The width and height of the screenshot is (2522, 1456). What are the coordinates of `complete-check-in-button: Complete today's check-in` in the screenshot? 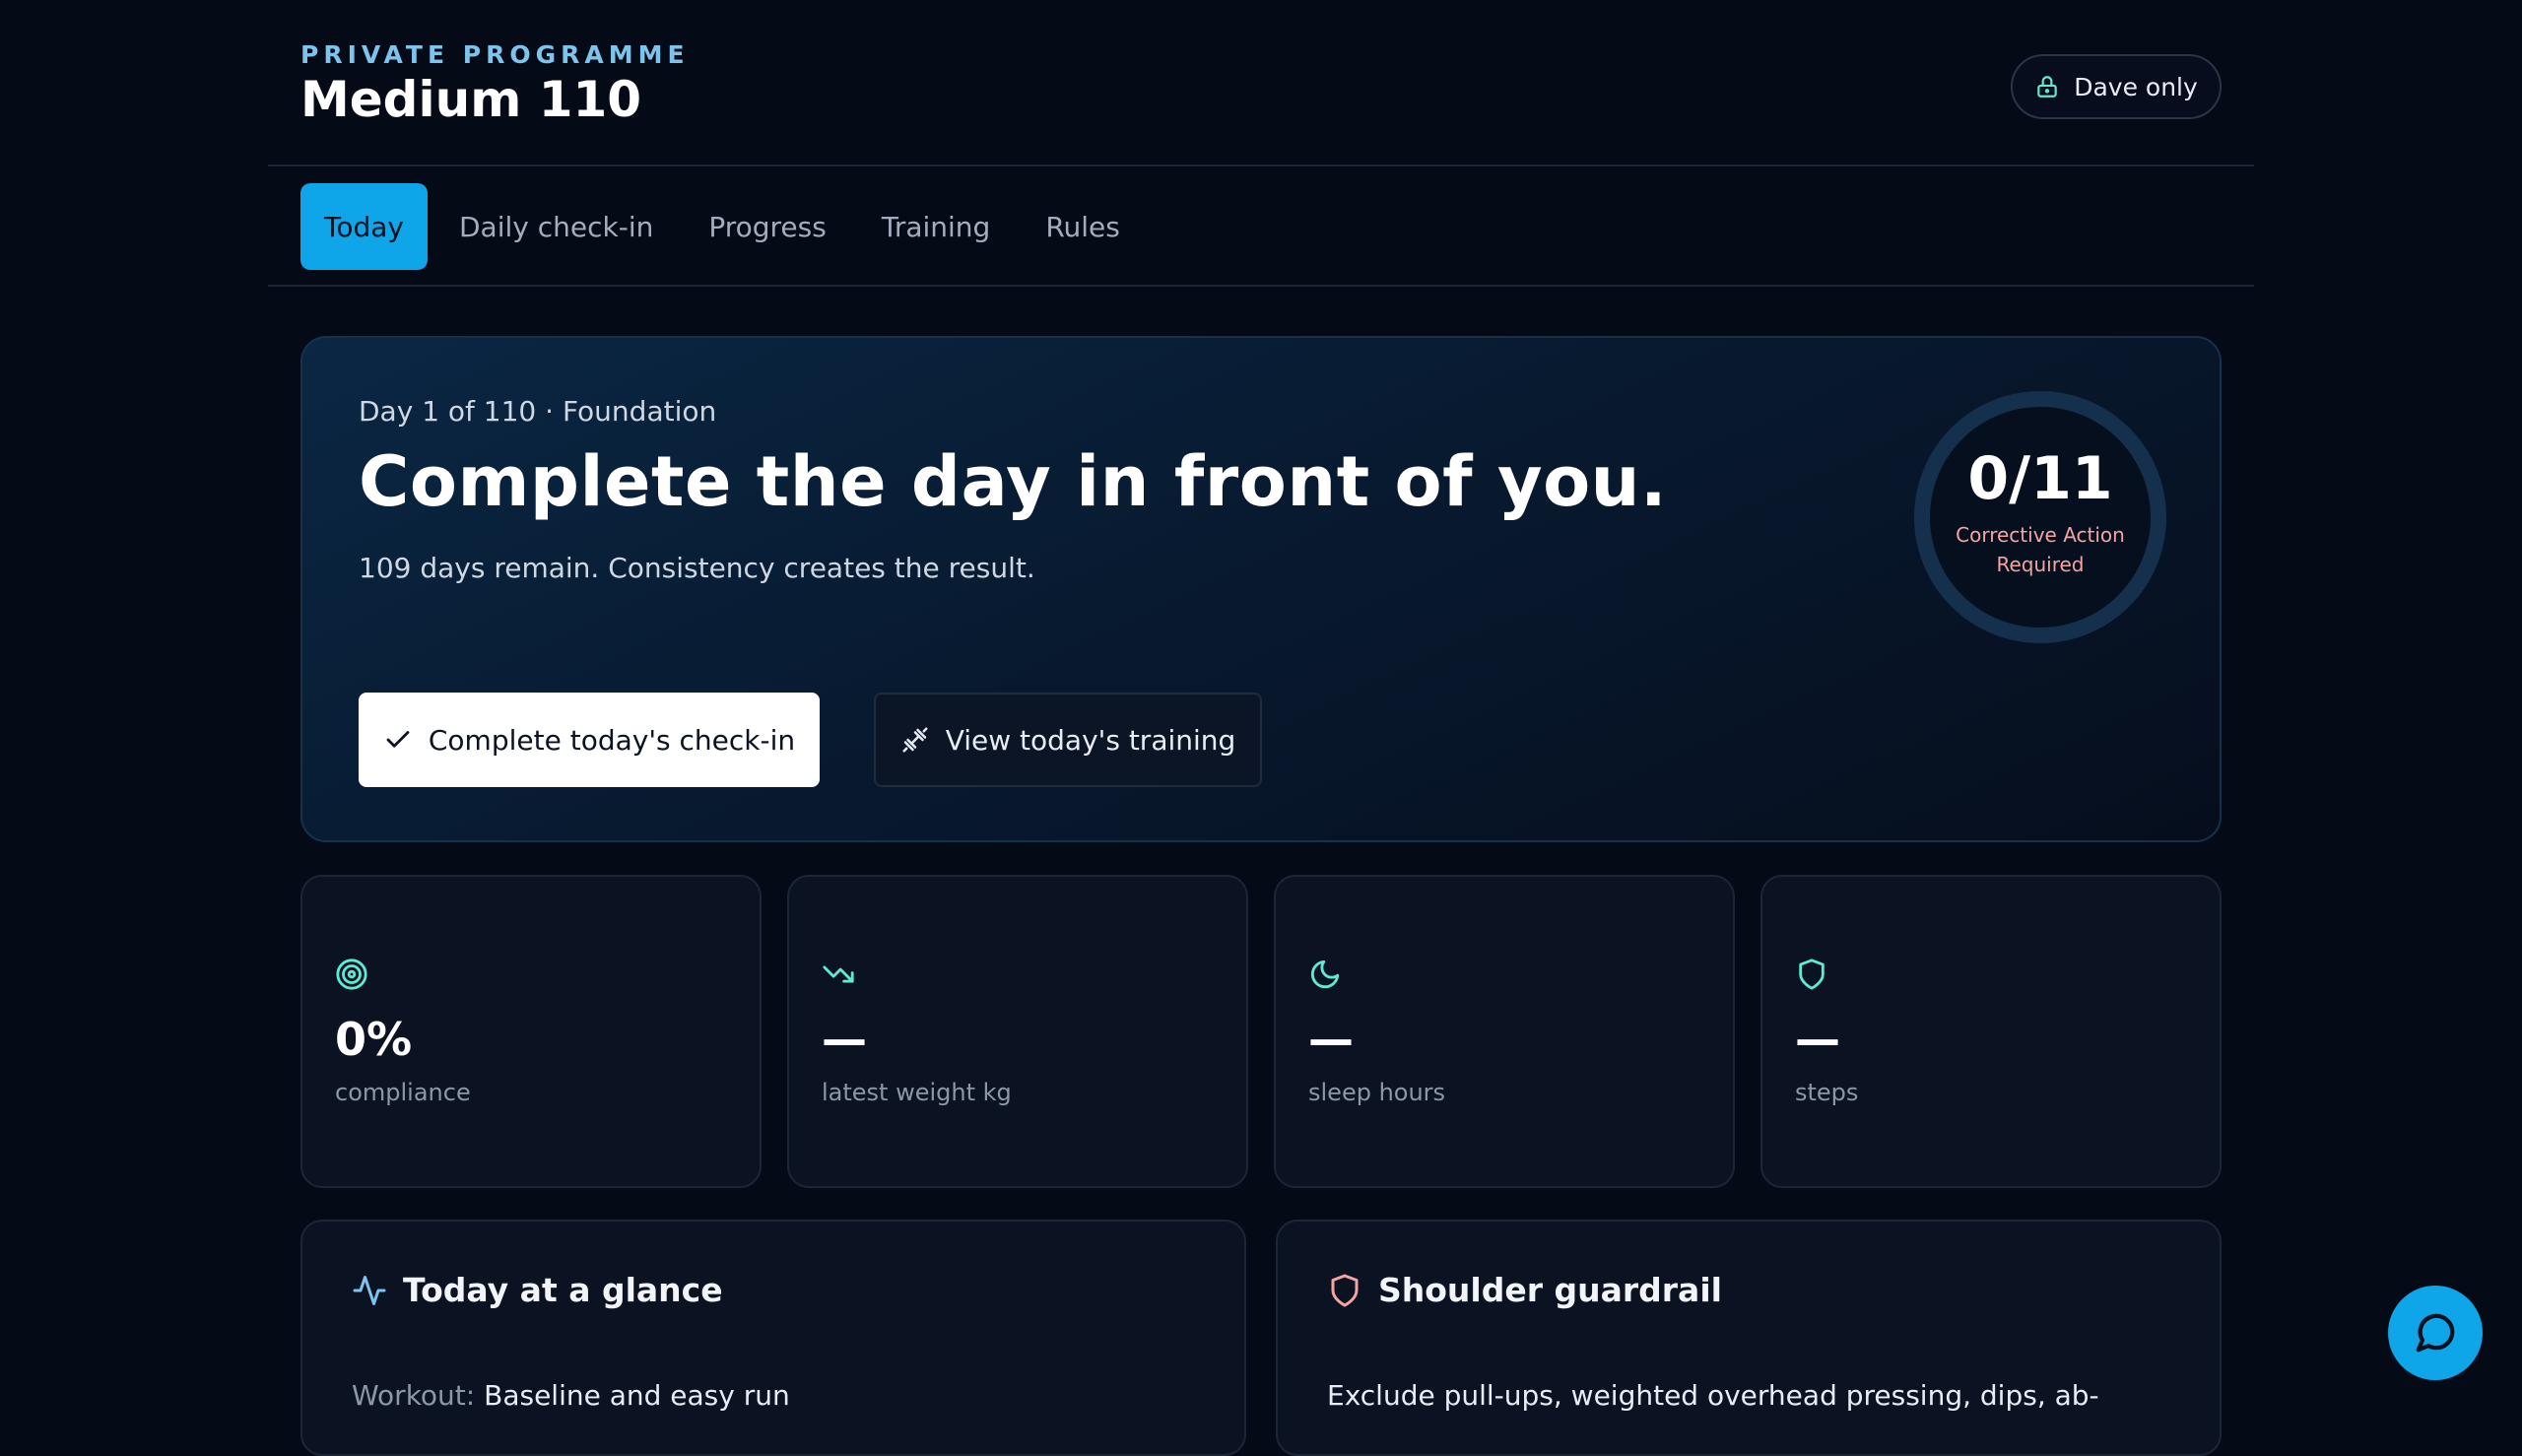 It's located at (589, 740).